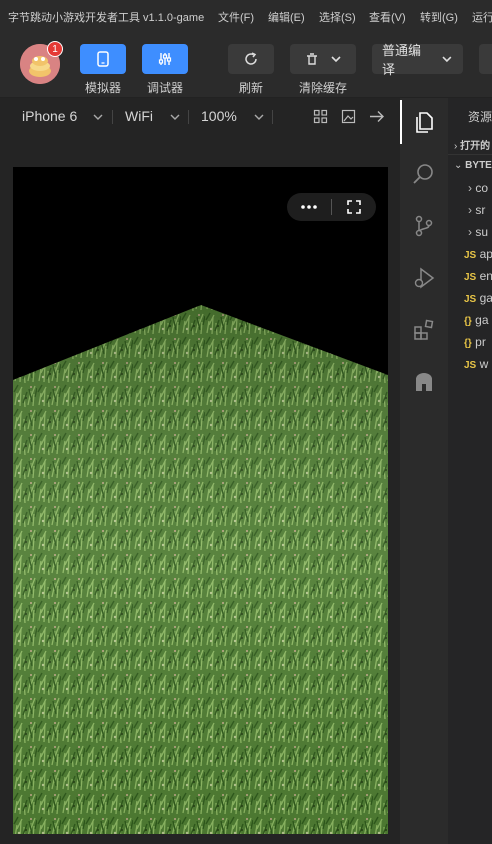 This screenshot has height=844, width=492. I want to click on notification-badge: 1, so click(55, 49).